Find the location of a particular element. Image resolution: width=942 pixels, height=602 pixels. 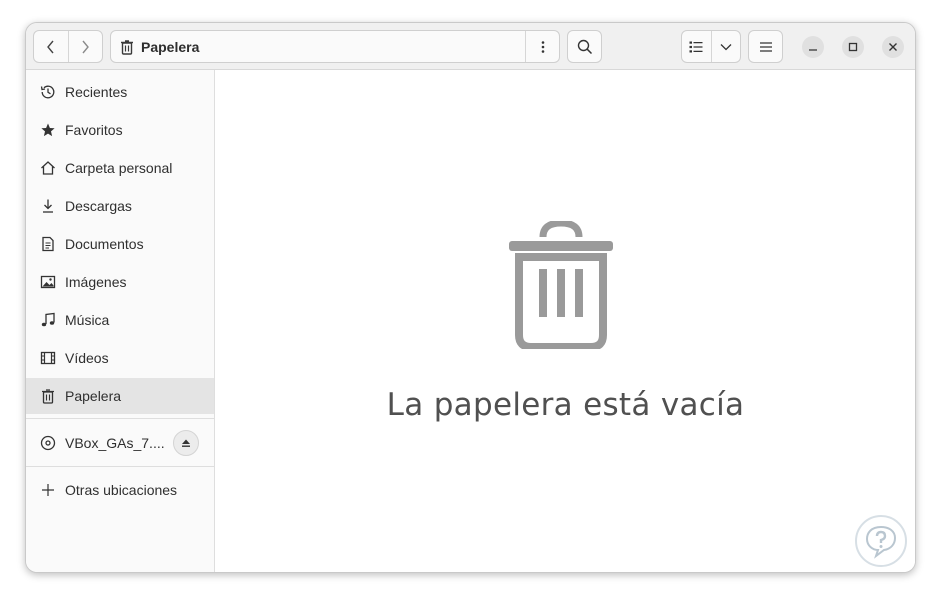

history-icon is located at coordinates (48, 92).